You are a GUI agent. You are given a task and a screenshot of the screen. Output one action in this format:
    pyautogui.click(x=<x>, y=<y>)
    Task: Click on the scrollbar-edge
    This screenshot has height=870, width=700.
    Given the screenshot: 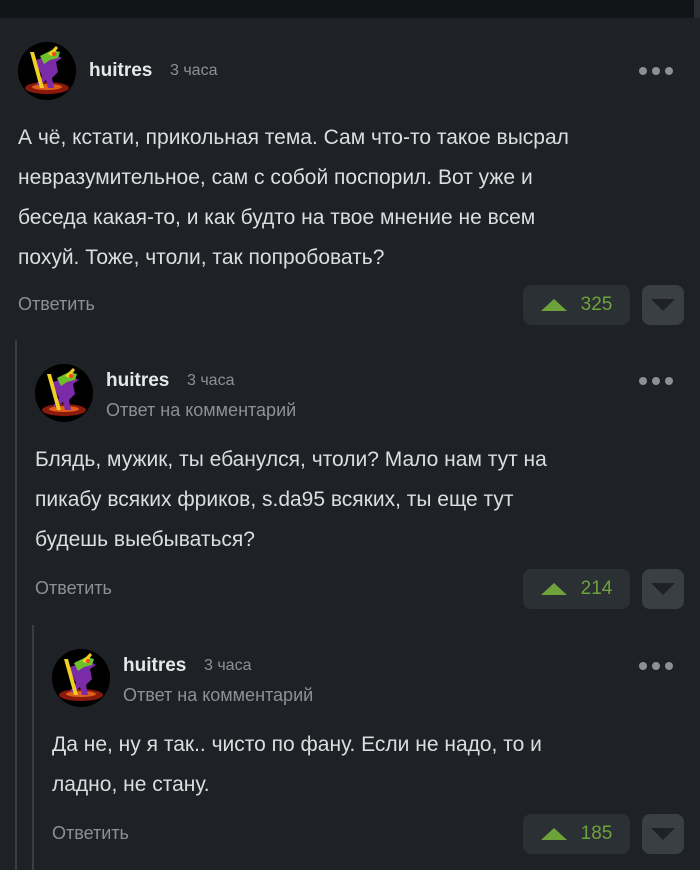 What is the action you would take?
    pyautogui.click(x=697, y=9)
    